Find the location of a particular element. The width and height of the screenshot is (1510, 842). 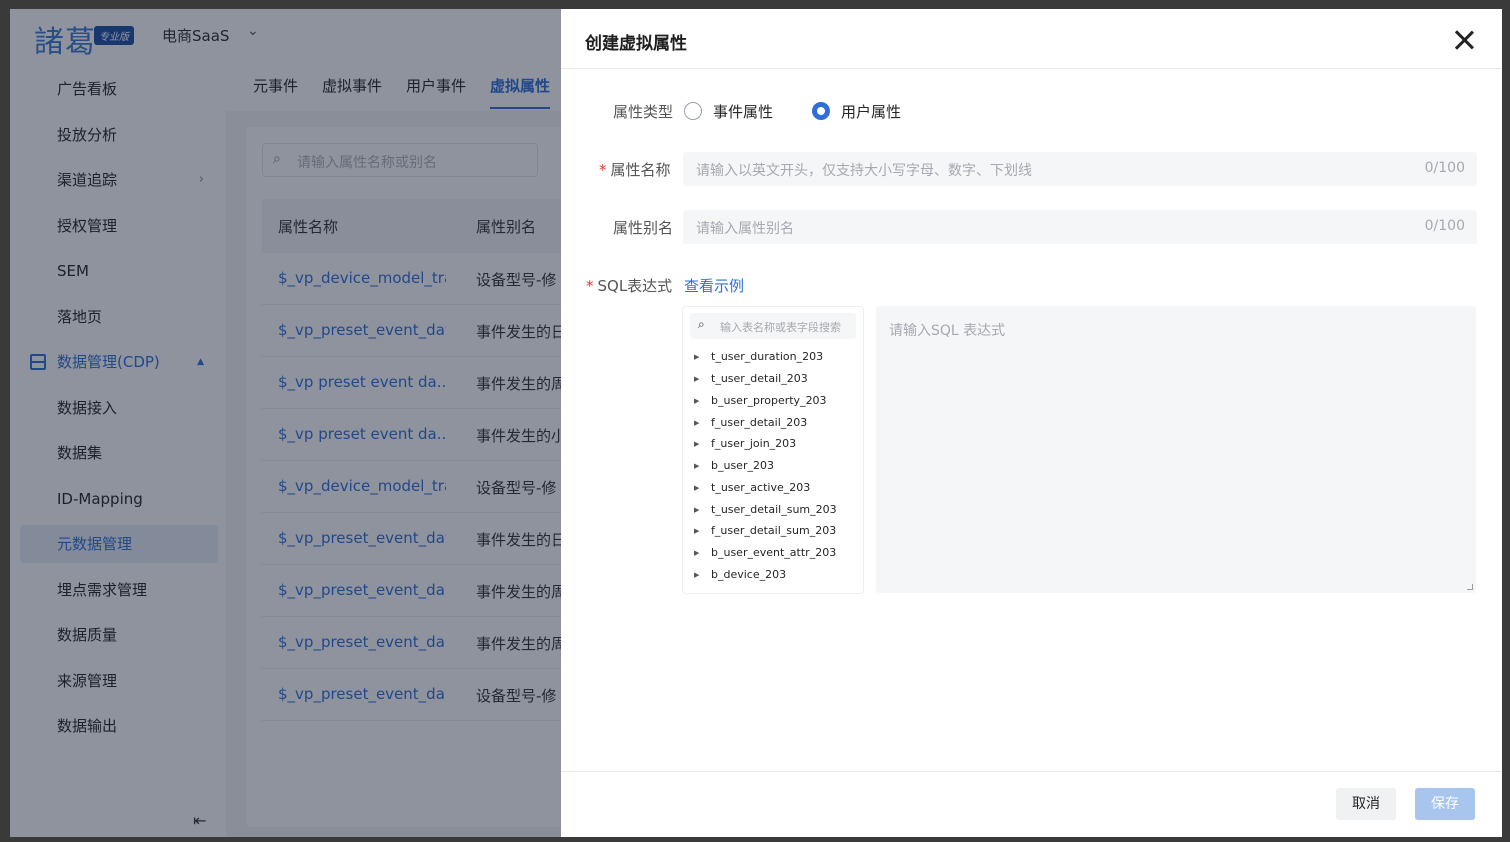

view-example-link: 查看示例 is located at coordinates (714, 285).